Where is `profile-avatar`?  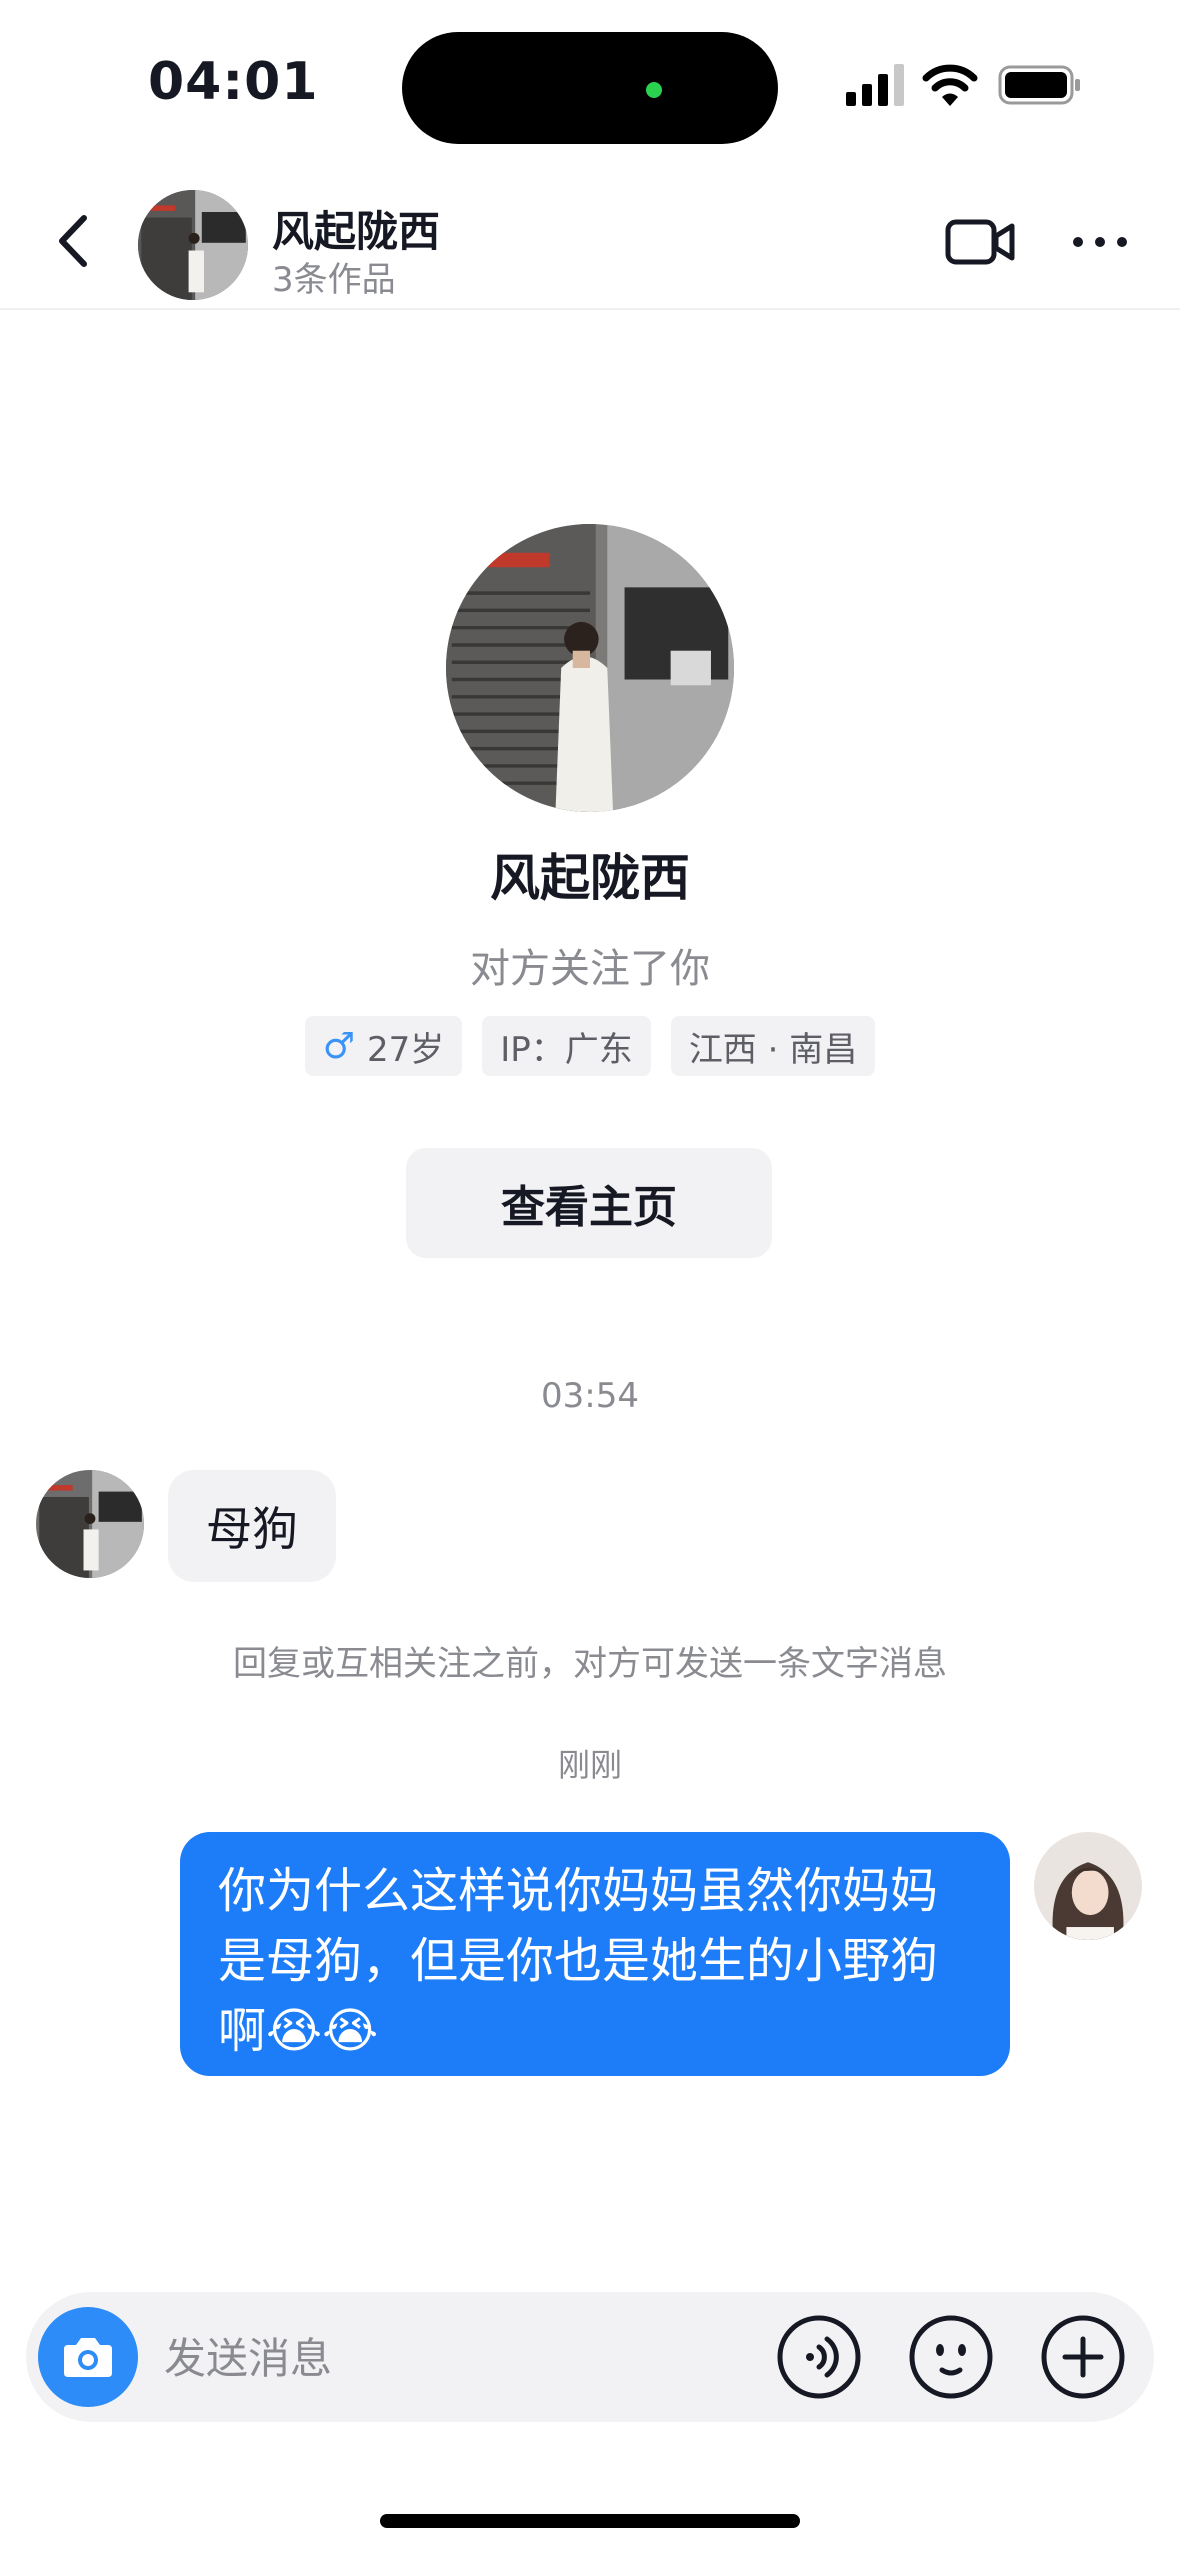
profile-avatar is located at coordinates (590, 668).